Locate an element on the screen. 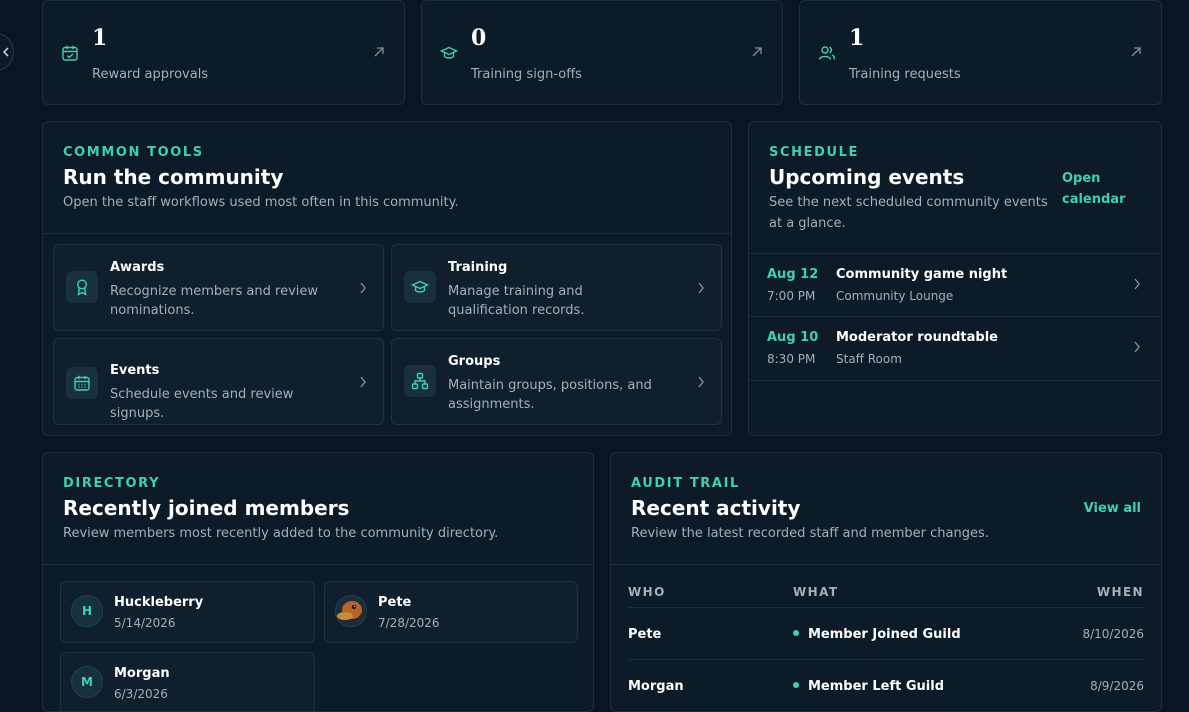  open-calendar-link: Open calendar is located at coordinates (1102, 189).